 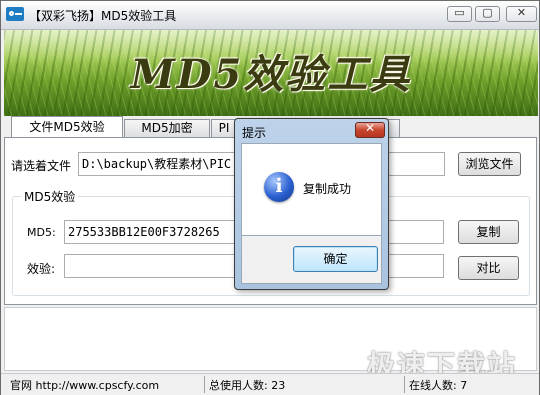 I want to click on close-button: ✕, so click(x=521, y=14).